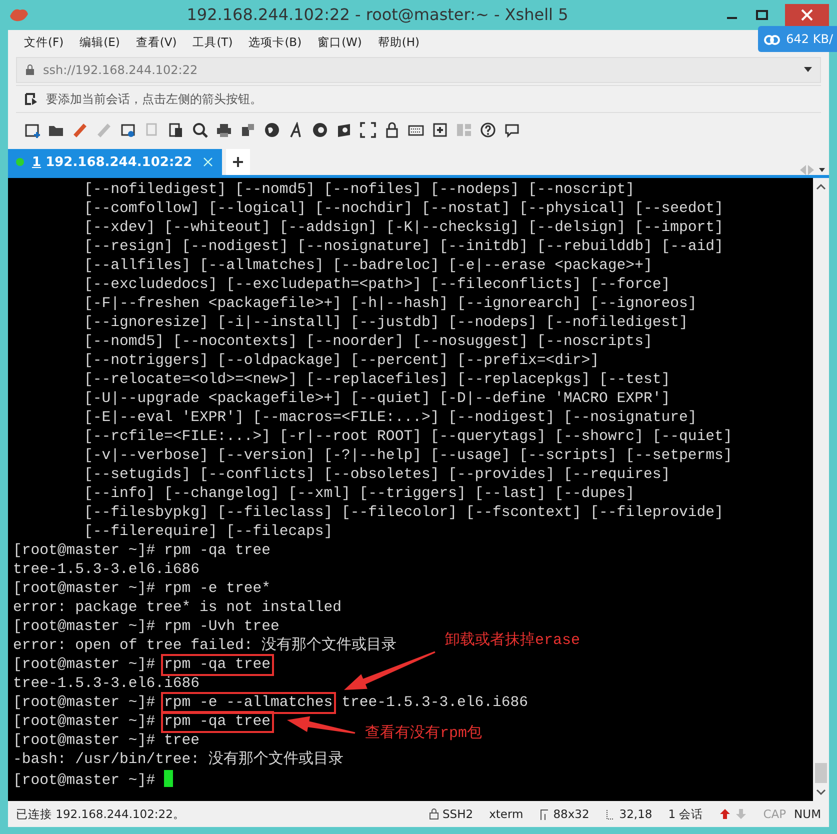 The height and width of the screenshot is (834, 837). What do you see at coordinates (811, 170) in the screenshot?
I see `tab-scroll-right-icon` at bounding box center [811, 170].